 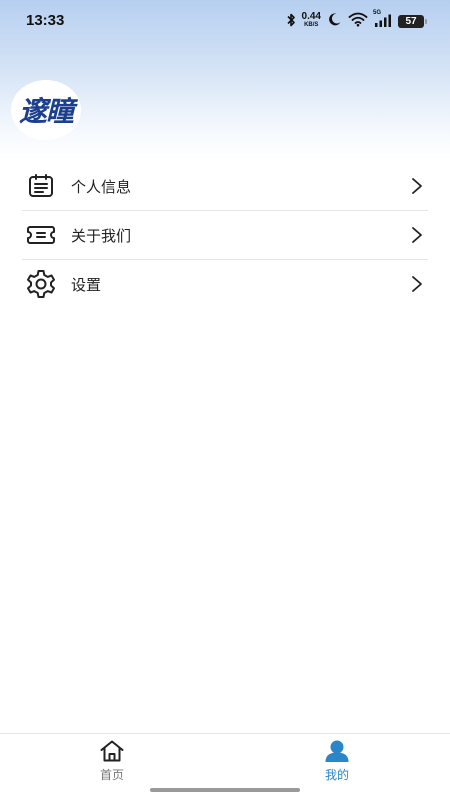 I want to click on network-type: 5G, so click(x=377, y=13).